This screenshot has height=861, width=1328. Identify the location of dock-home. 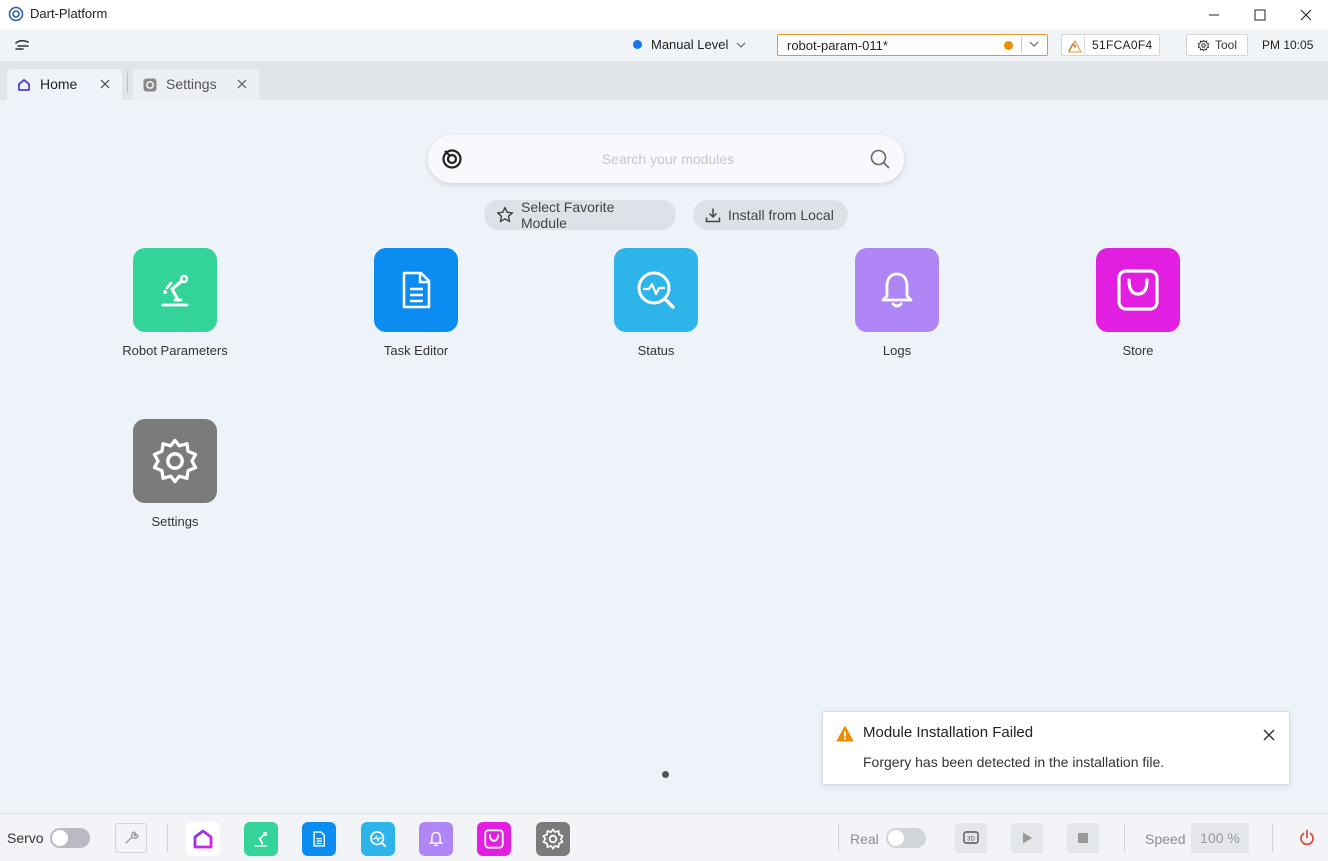
(203, 839).